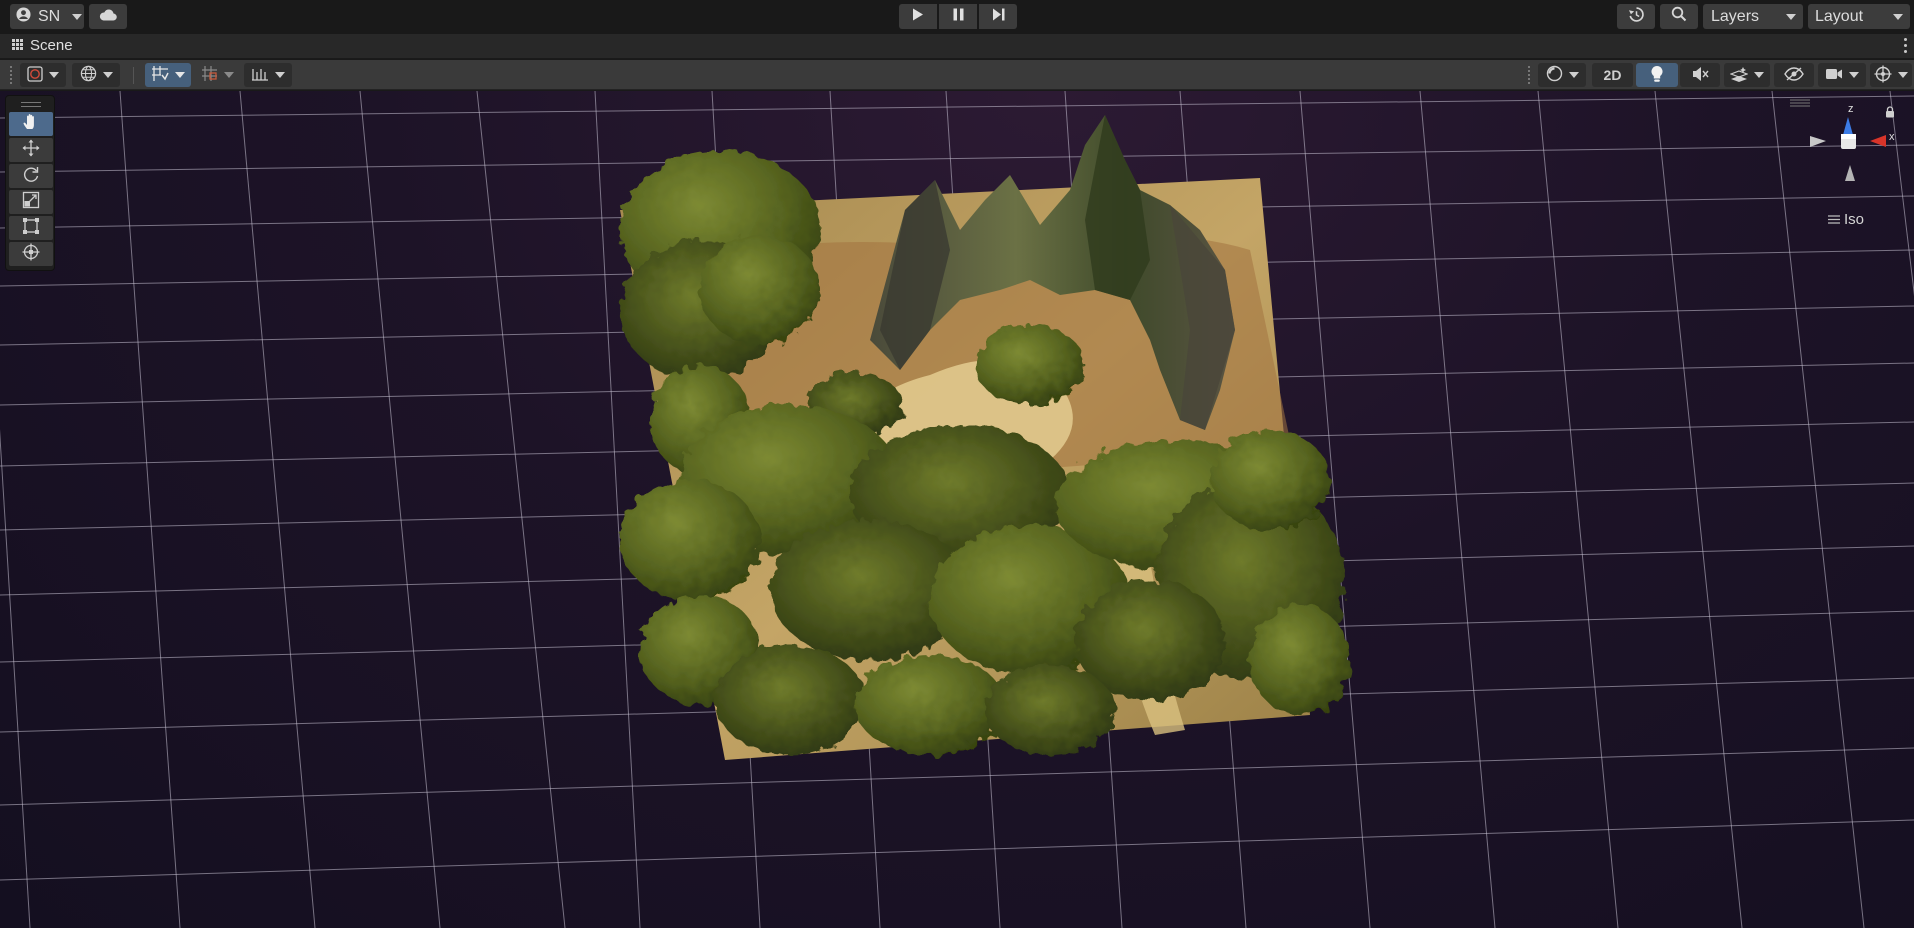 Image resolution: width=1914 pixels, height=928 pixels. I want to click on pause-icon, so click(958, 17).